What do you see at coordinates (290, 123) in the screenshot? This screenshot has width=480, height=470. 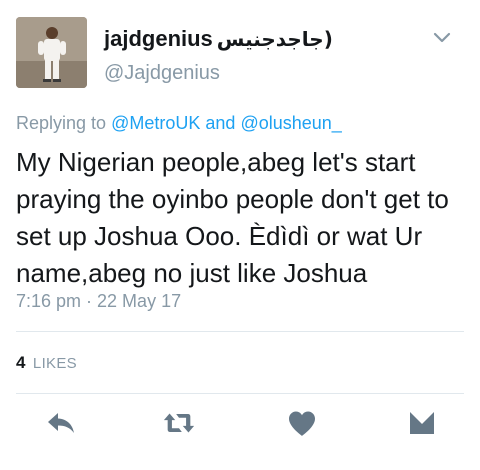 I see `mention-link-olusheun: @olusheun_` at bounding box center [290, 123].